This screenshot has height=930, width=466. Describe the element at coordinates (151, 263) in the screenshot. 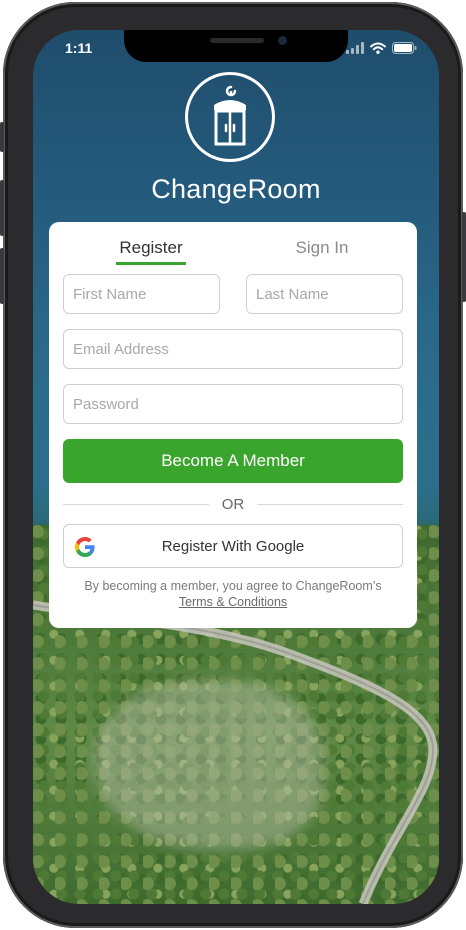

I see `active-tab-indicator` at that location.